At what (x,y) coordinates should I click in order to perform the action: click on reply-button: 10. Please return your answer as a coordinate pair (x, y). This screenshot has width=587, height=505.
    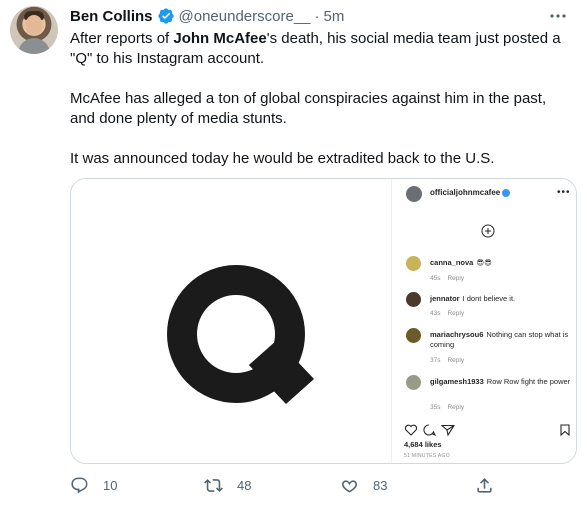
    Looking at the image, I should click on (93, 485).